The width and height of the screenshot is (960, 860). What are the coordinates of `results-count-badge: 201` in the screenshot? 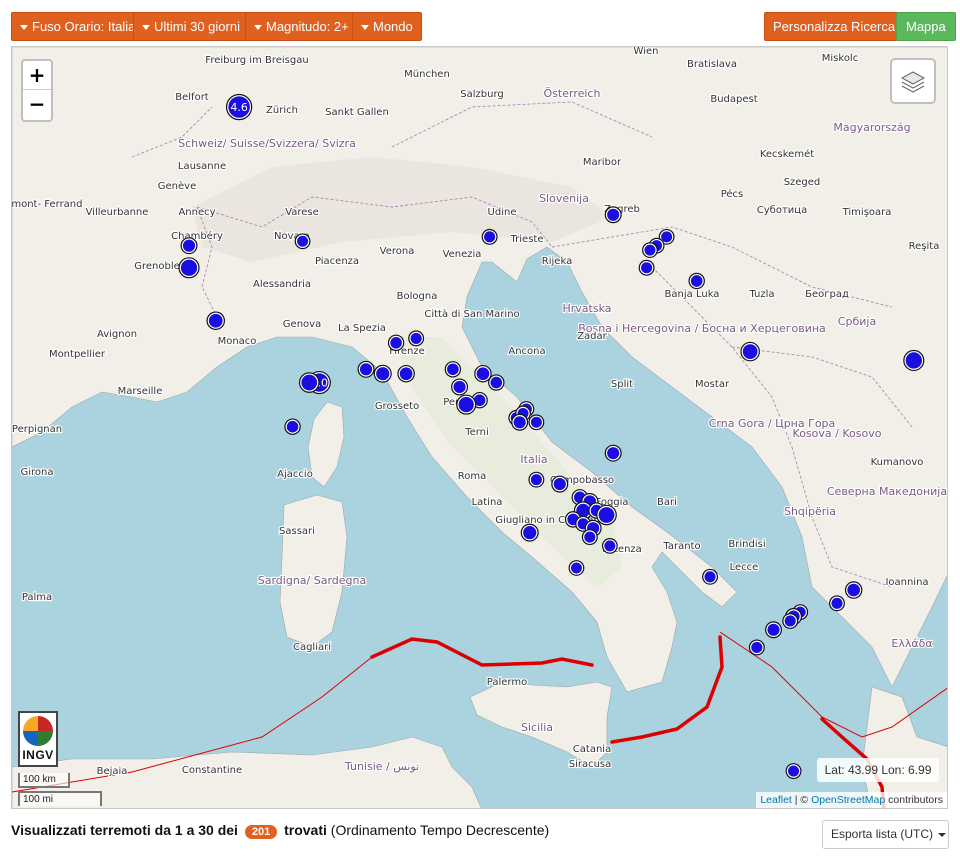 It's located at (261, 832).